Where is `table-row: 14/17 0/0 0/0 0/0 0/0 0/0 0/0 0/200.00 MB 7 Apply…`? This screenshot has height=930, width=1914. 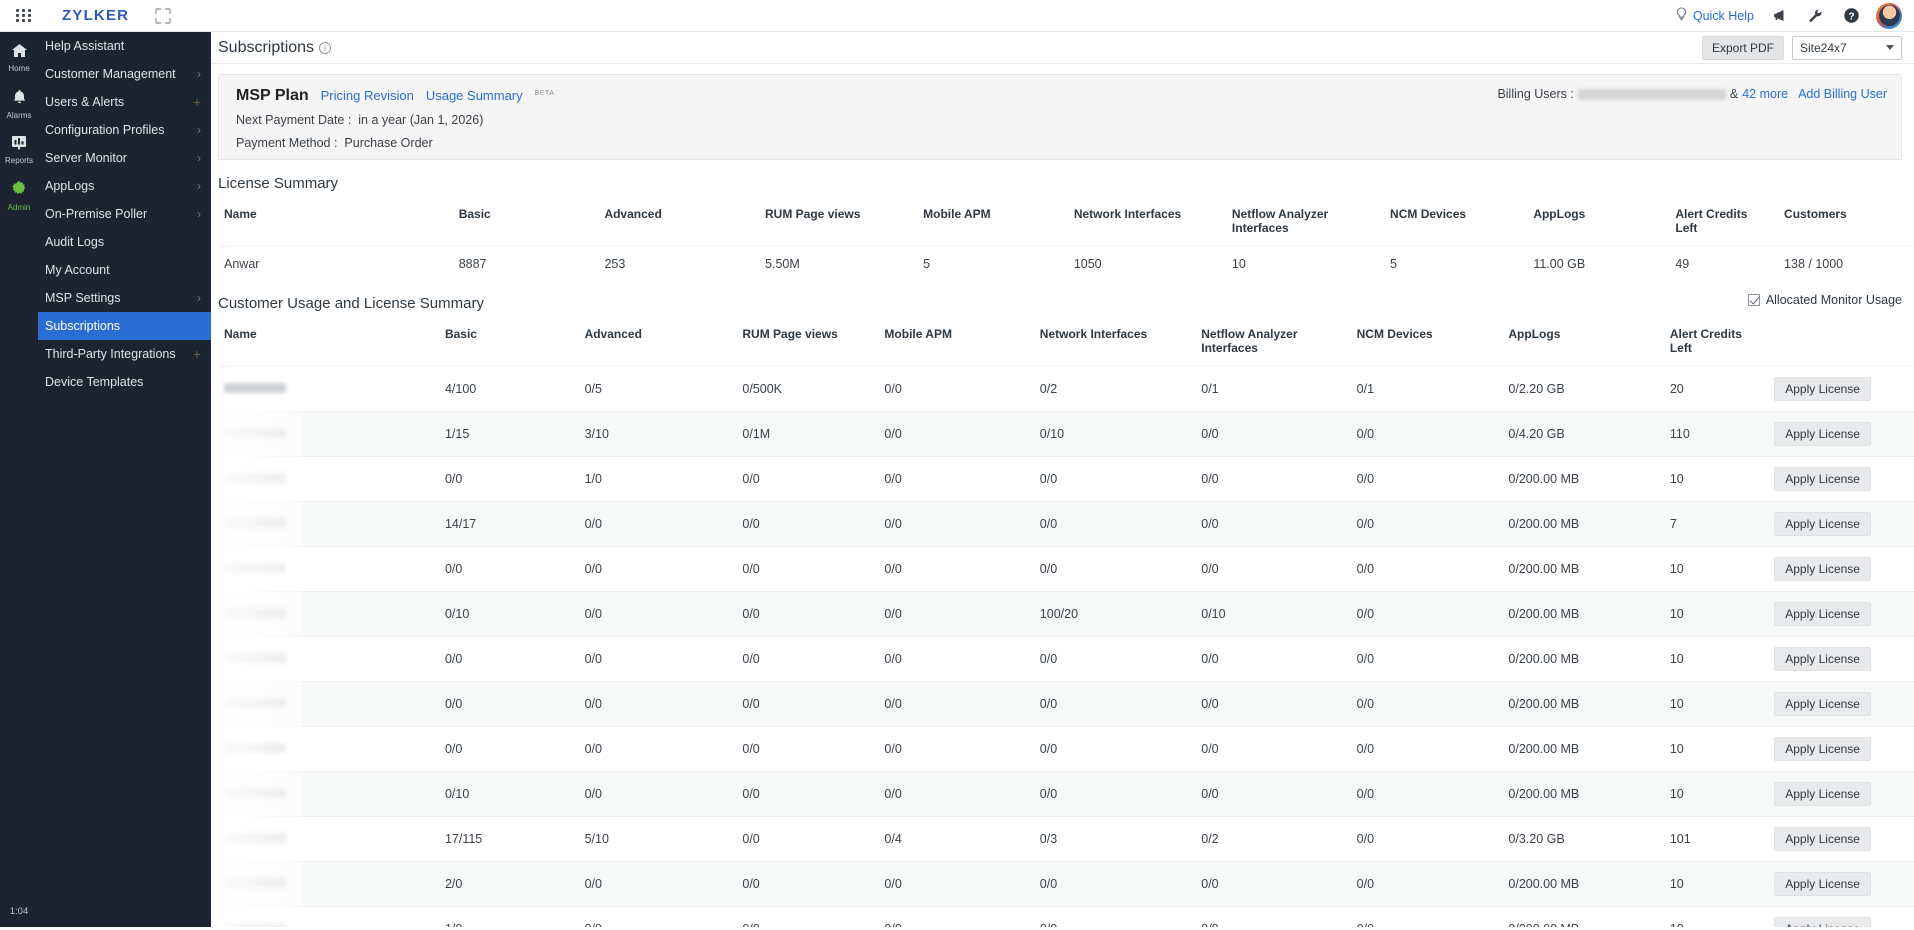
table-row: 14/17 0/0 0/0 0/0 0/0 0/0 0/0 0/200.00 MB 7 Apply… is located at coordinates (1066, 524).